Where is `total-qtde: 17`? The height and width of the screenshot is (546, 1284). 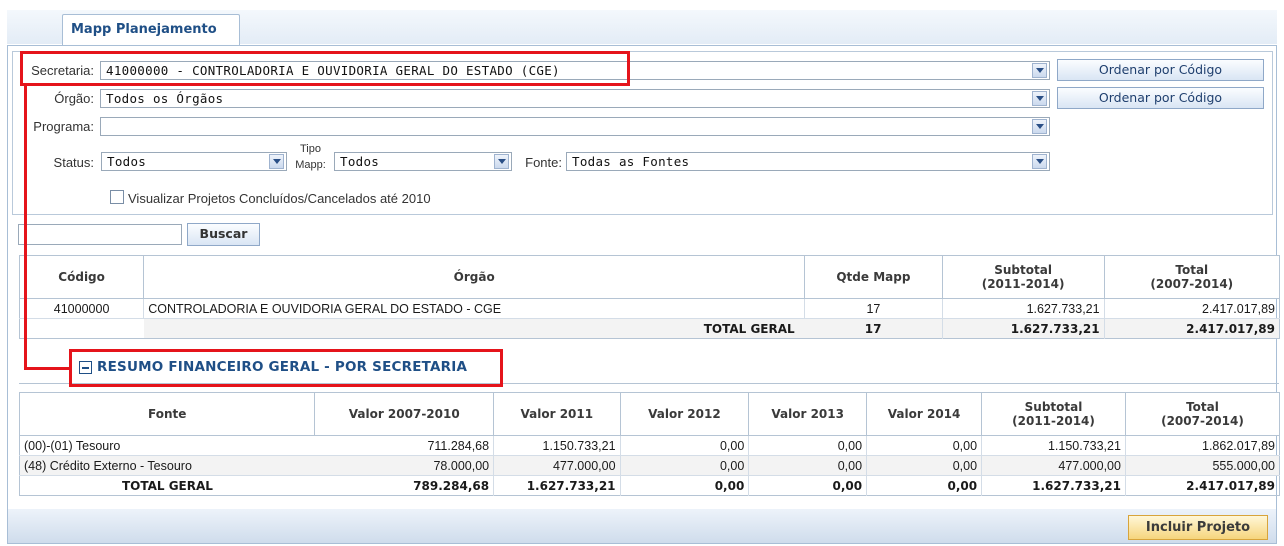 total-qtde: 17 is located at coordinates (873, 328).